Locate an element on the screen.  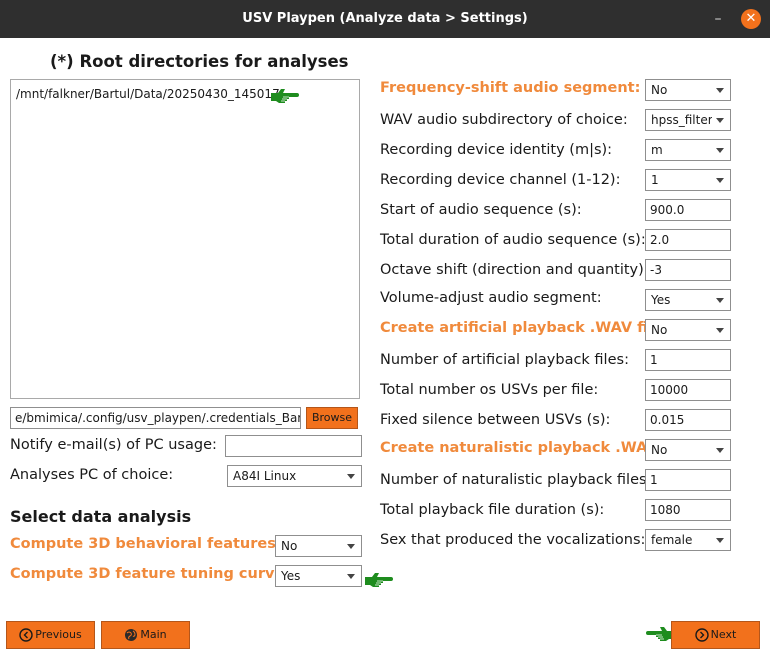
tuning-curves-label: Compute 3D feature tuning curves: is located at coordinates (154, 574).